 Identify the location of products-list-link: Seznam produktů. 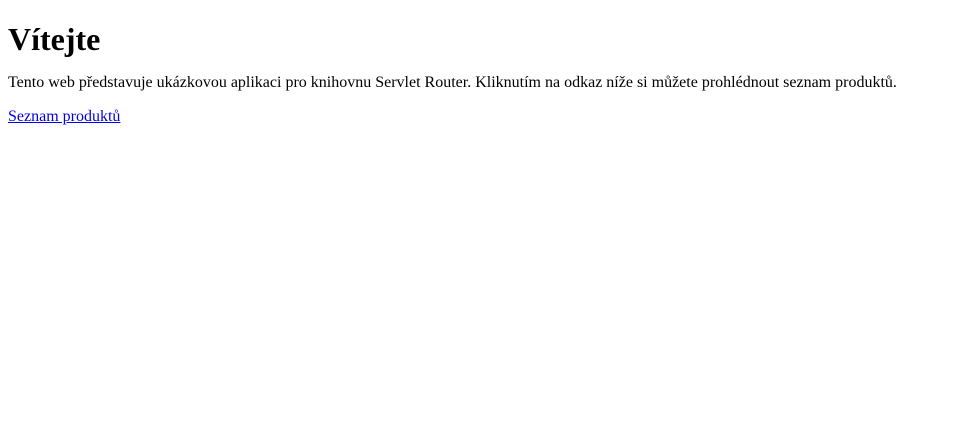
(64, 116).